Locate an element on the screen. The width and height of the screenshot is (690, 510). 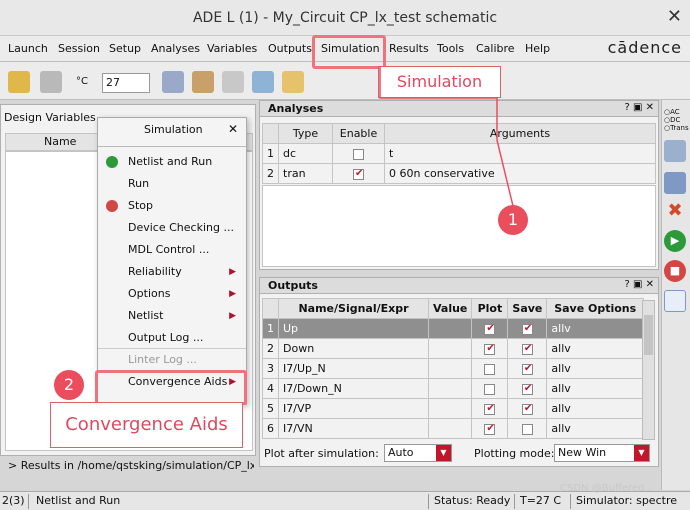
status-counter: 2(3) is located at coordinates (13, 500).